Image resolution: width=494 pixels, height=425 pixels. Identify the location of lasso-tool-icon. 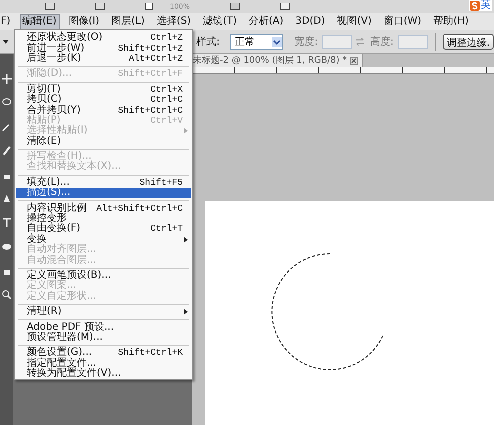
(7, 103).